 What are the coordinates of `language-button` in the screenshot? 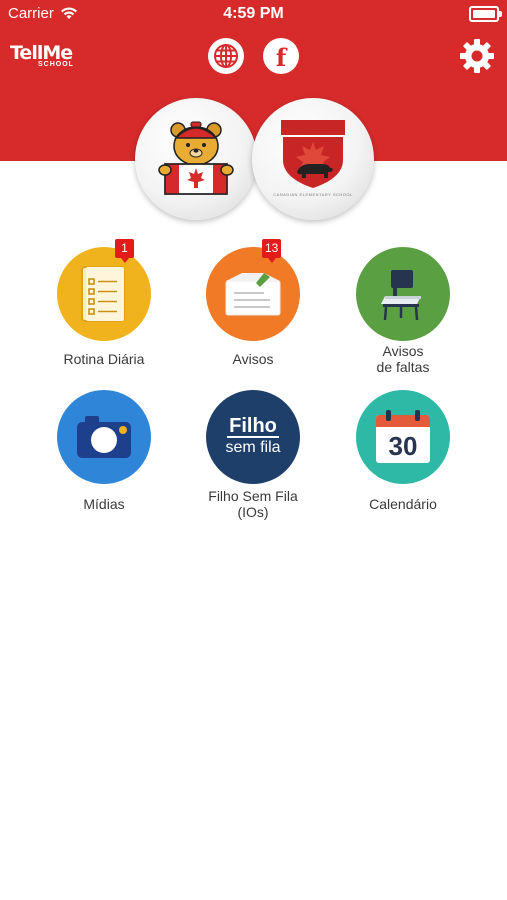 It's located at (226, 56).